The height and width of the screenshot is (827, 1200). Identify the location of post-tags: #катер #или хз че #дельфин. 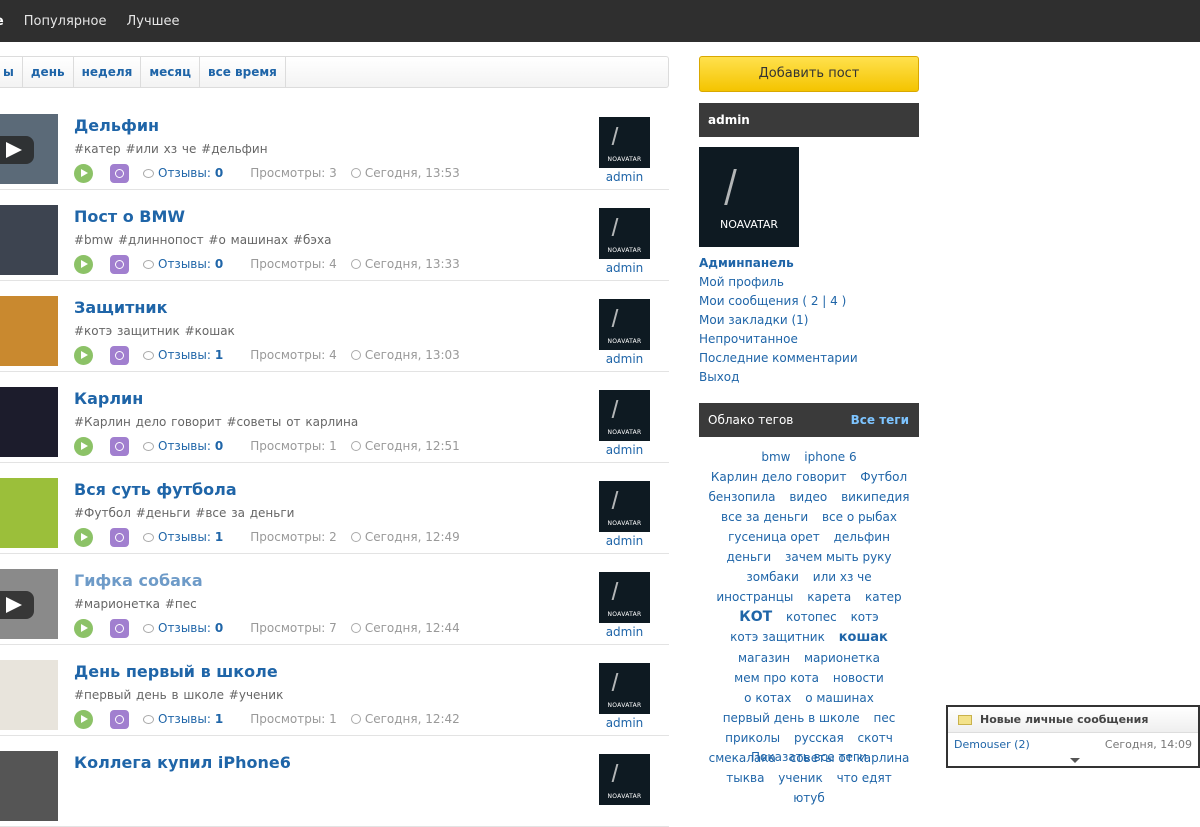
(171, 149).